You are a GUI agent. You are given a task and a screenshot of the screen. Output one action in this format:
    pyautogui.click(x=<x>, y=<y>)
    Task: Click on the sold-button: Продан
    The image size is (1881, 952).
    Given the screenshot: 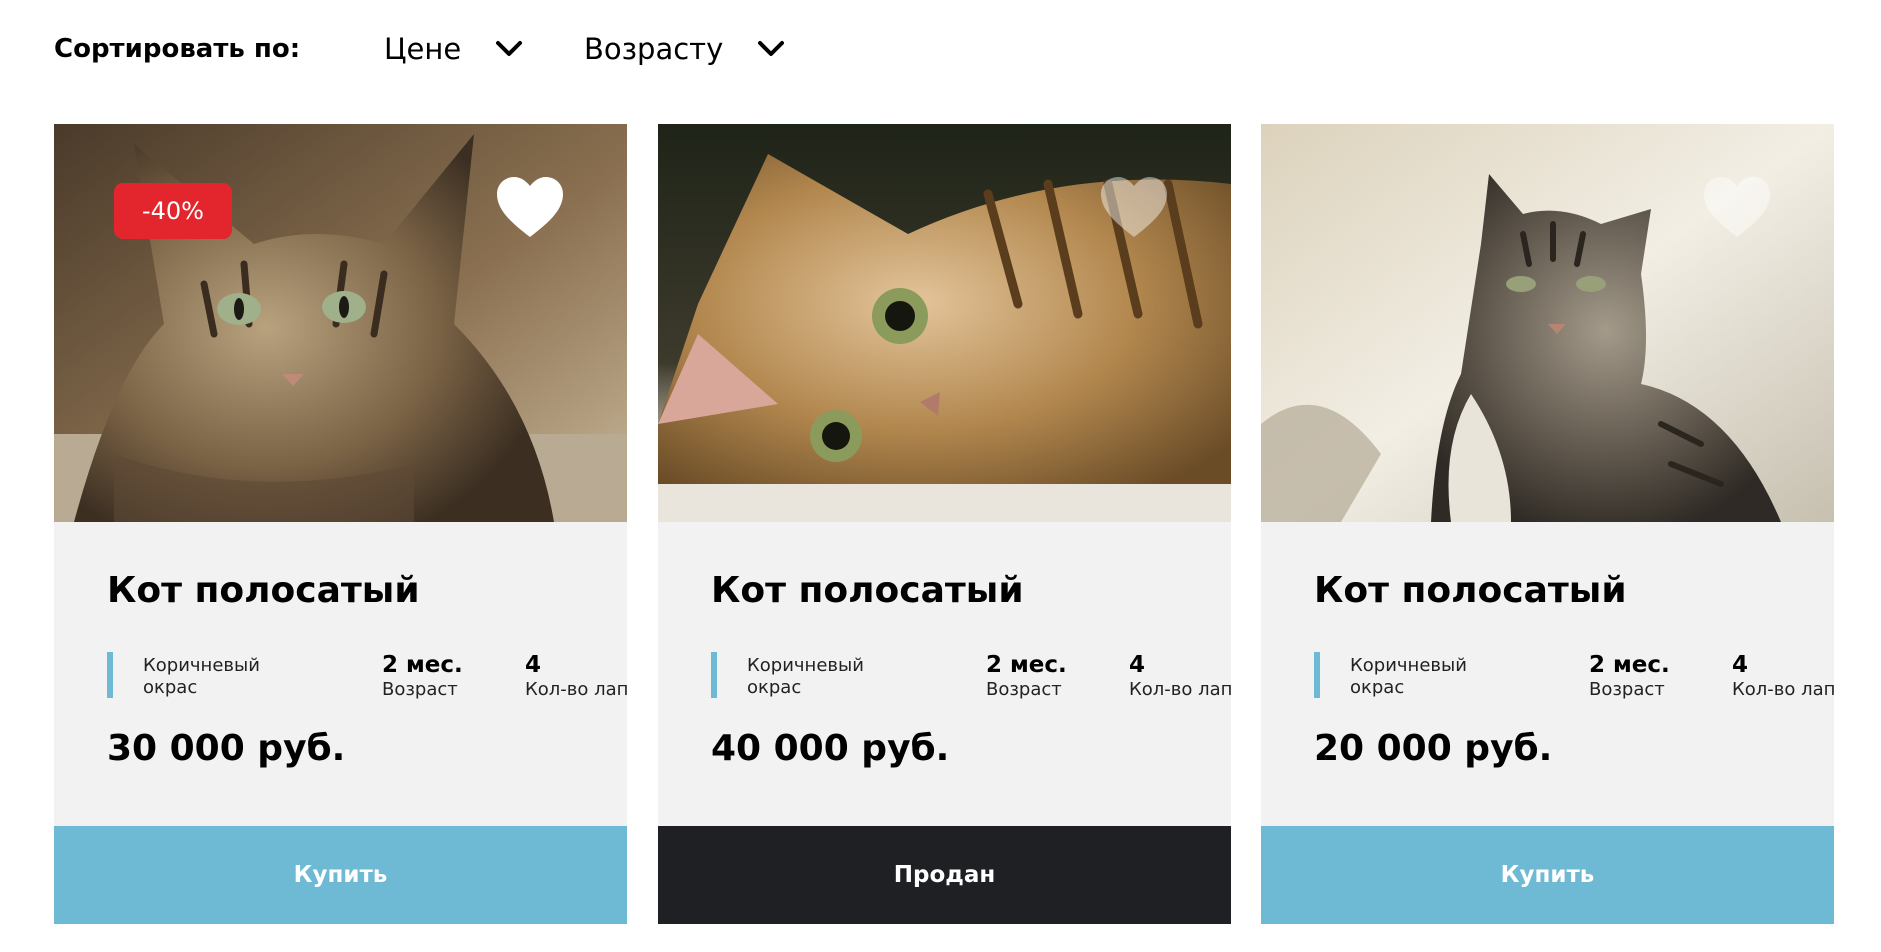 What is the action you would take?
    pyautogui.click(x=944, y=875)
    